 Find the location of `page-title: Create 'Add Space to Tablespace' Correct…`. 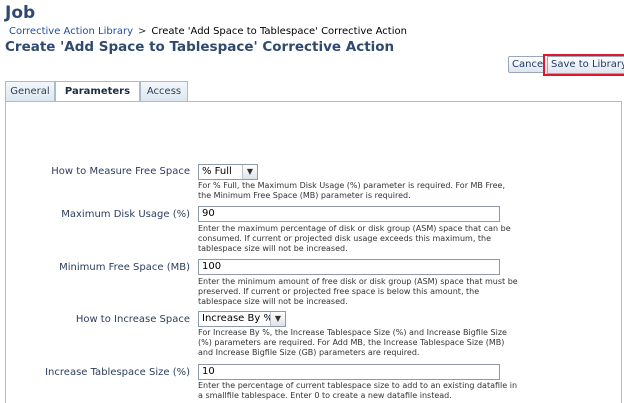

page-title: Create 'Add Space to Tablespace' Correct… is located at coordinates (200, 47).